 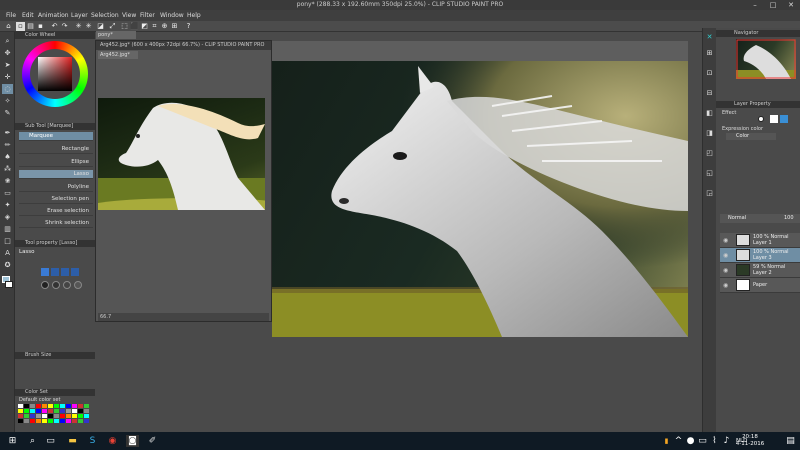 What do you see at coordinates (7, 77) in the screenshot?
I see `move-layer-icon: ✛` at bounding box center [7, 77].